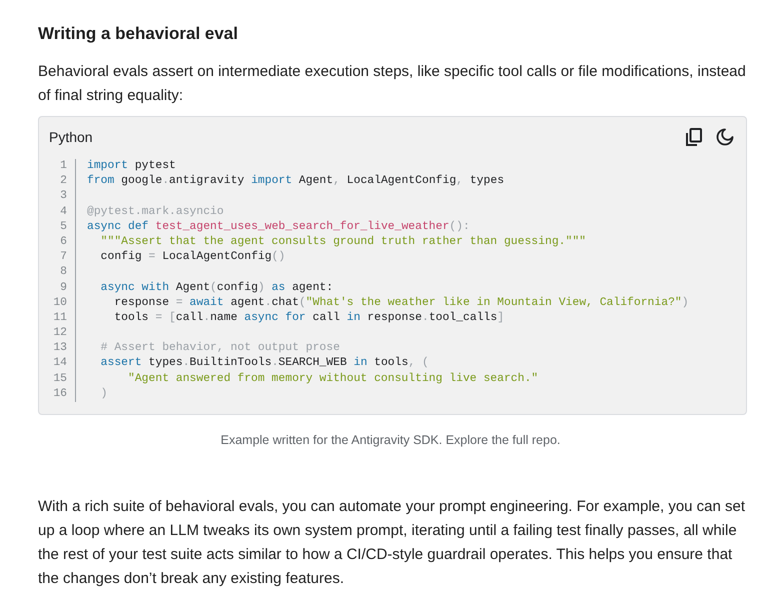 This screenshot has width=779, height=609. I want to click on line-number: 11, so click(60, 318).